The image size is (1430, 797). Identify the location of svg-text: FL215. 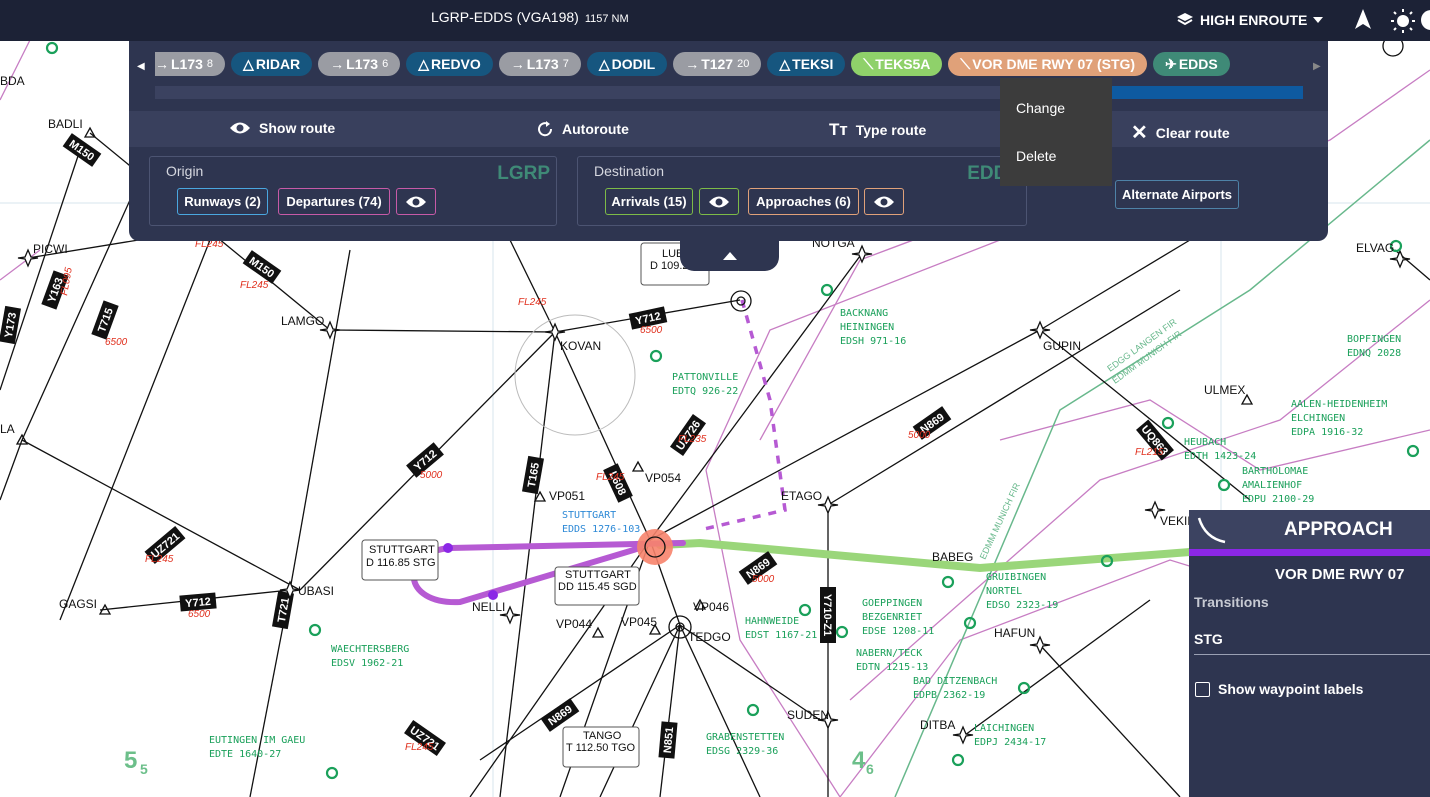
(1149, 452).